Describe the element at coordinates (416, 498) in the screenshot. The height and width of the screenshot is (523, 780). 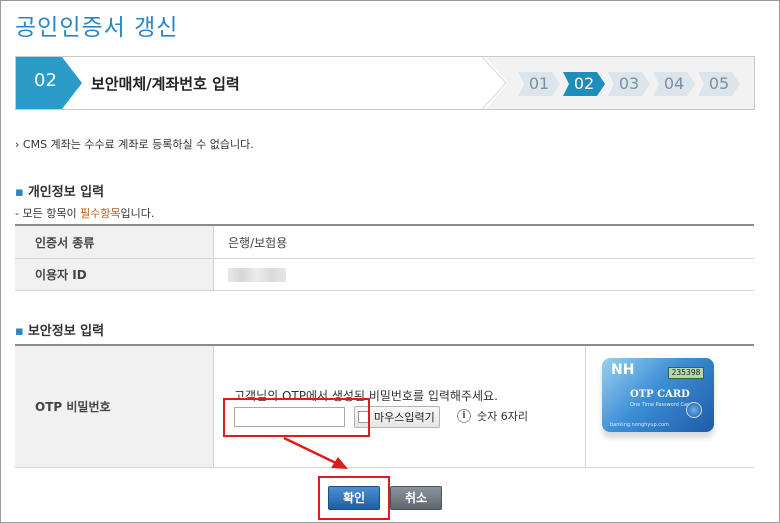
I see `cancel-button: 취소` at that location.